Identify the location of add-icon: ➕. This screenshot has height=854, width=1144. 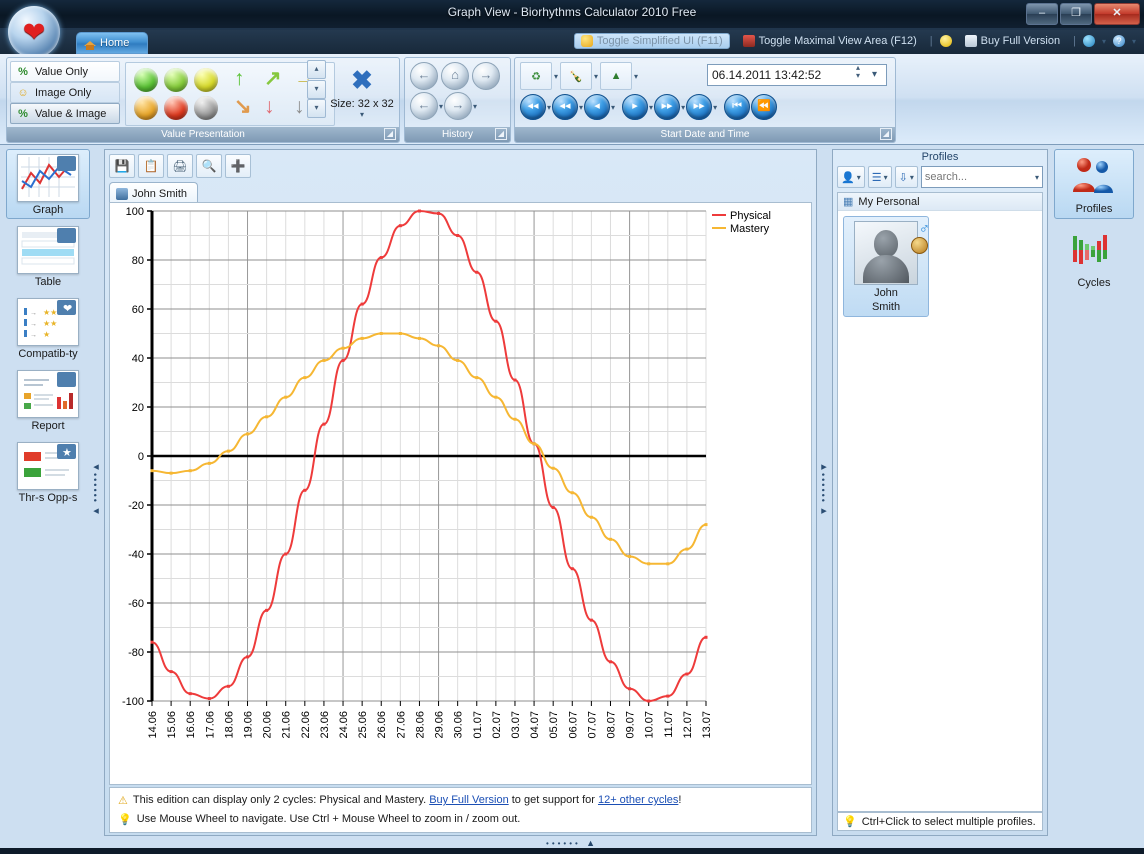
(238, 166).